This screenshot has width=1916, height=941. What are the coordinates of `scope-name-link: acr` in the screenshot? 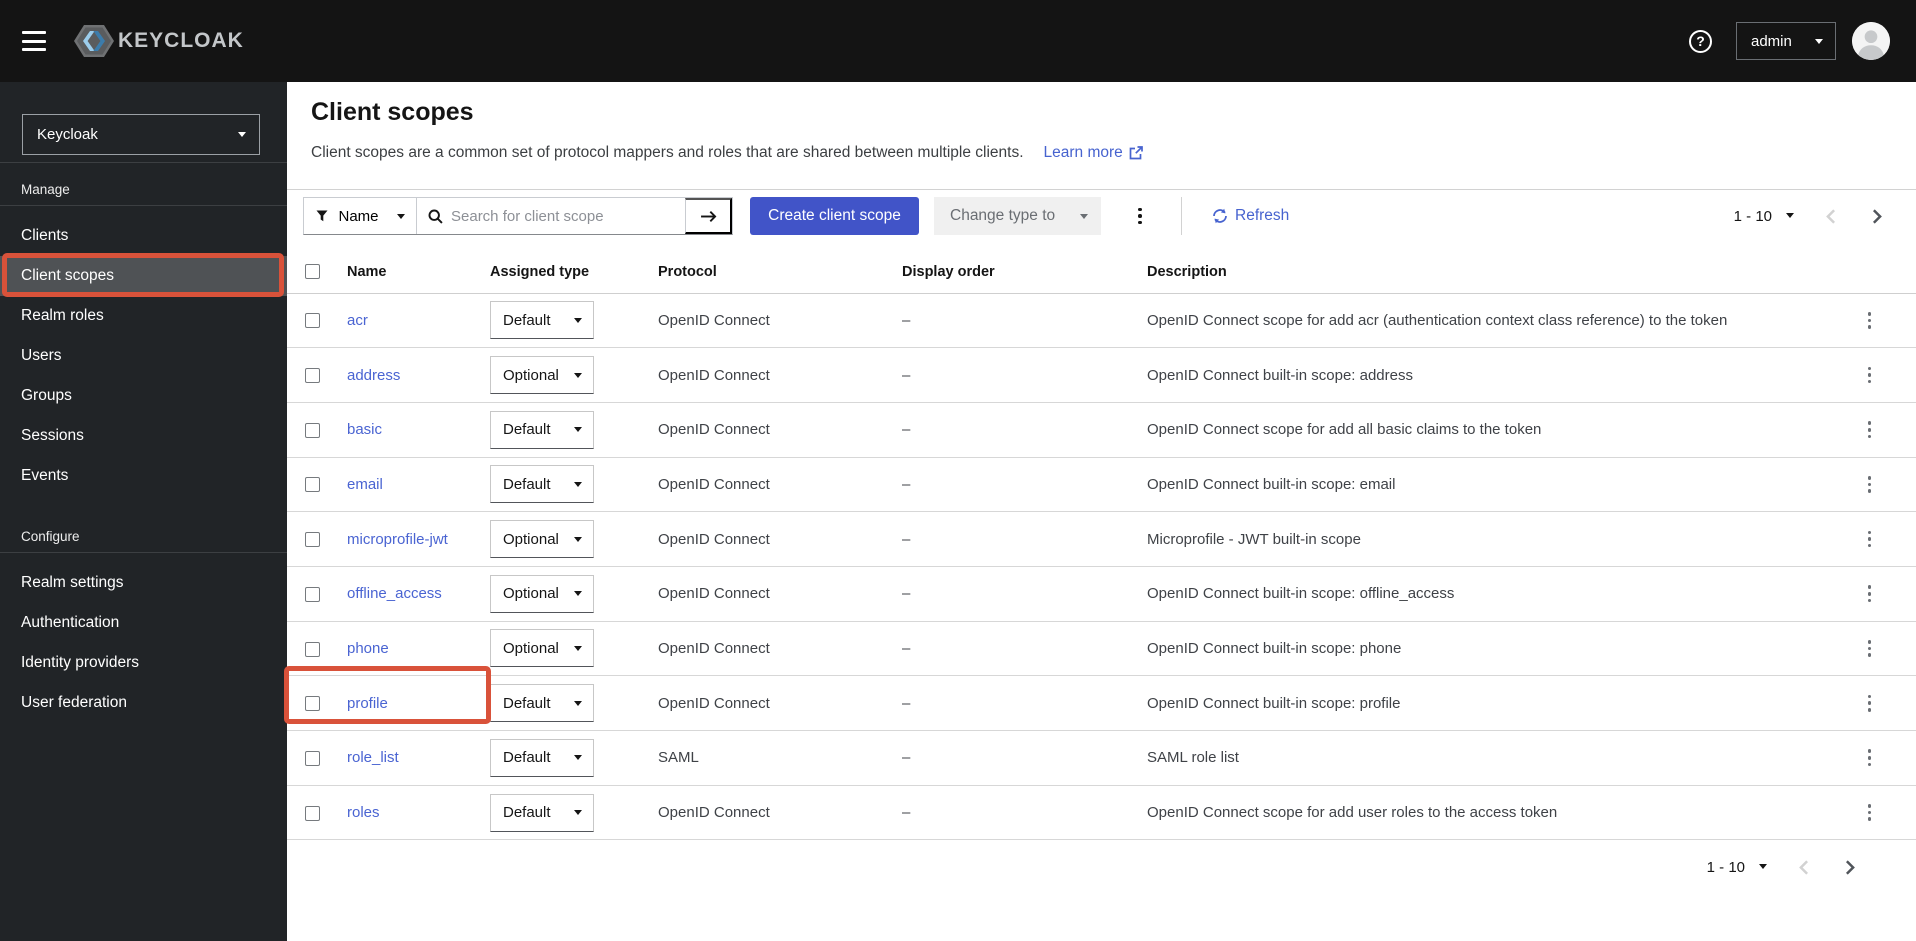 It's located at (357, 320).